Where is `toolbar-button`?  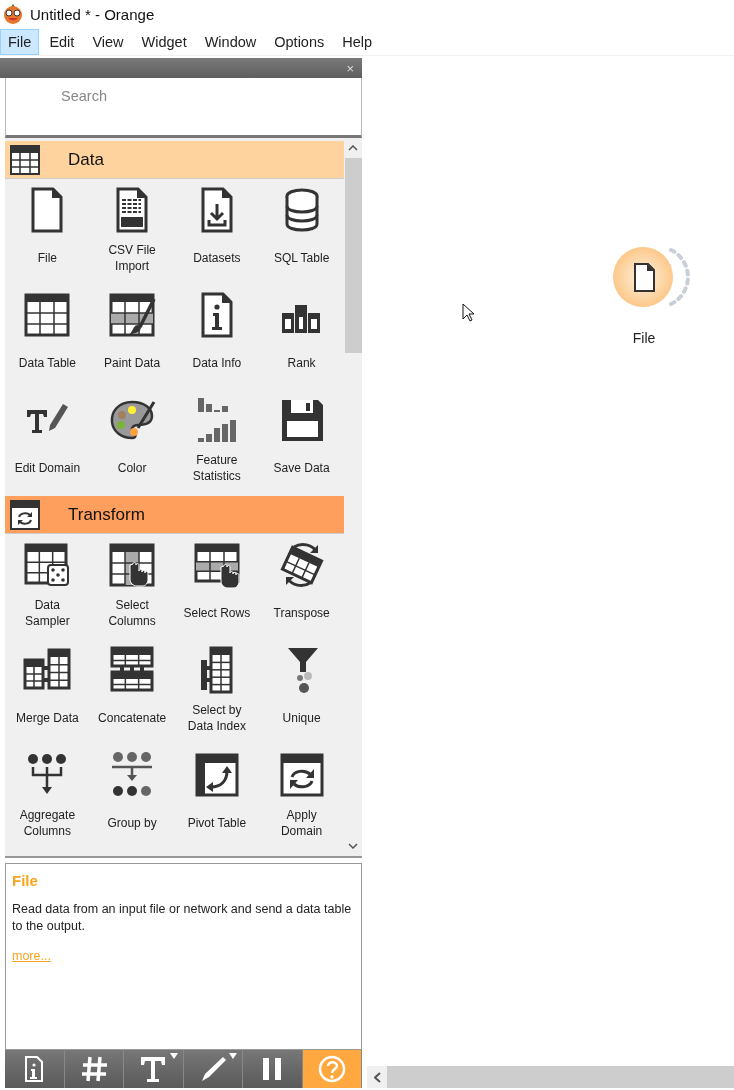
toolbar-button is located at coordinates (332, 1069).